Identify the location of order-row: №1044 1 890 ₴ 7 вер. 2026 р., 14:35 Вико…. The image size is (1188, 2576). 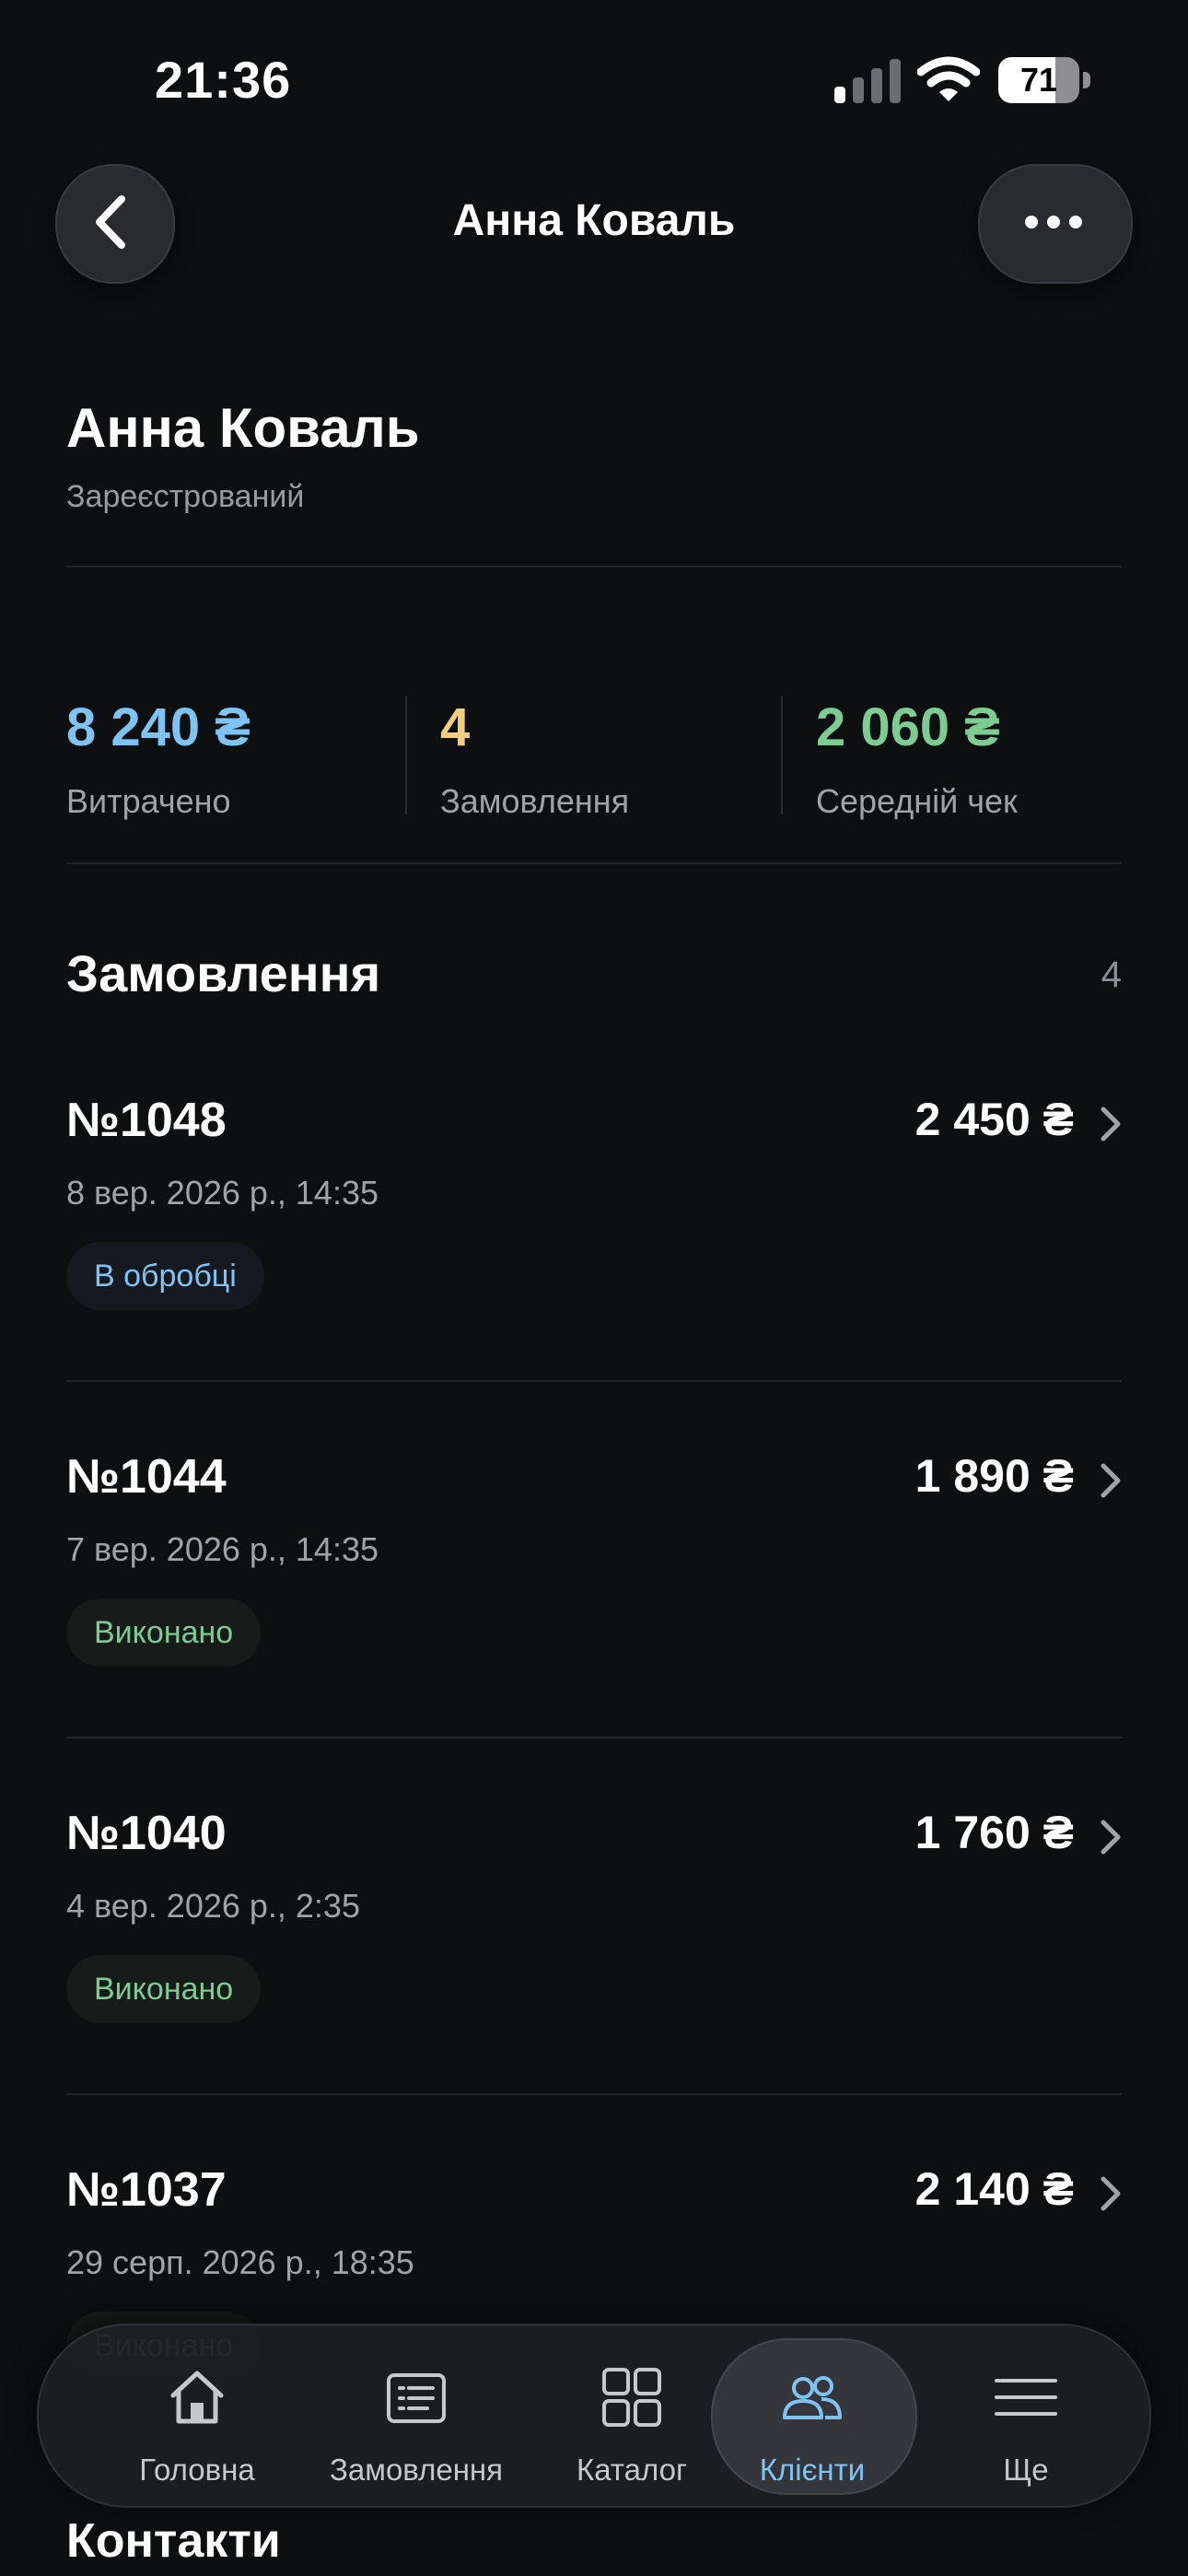
(594, 1627).